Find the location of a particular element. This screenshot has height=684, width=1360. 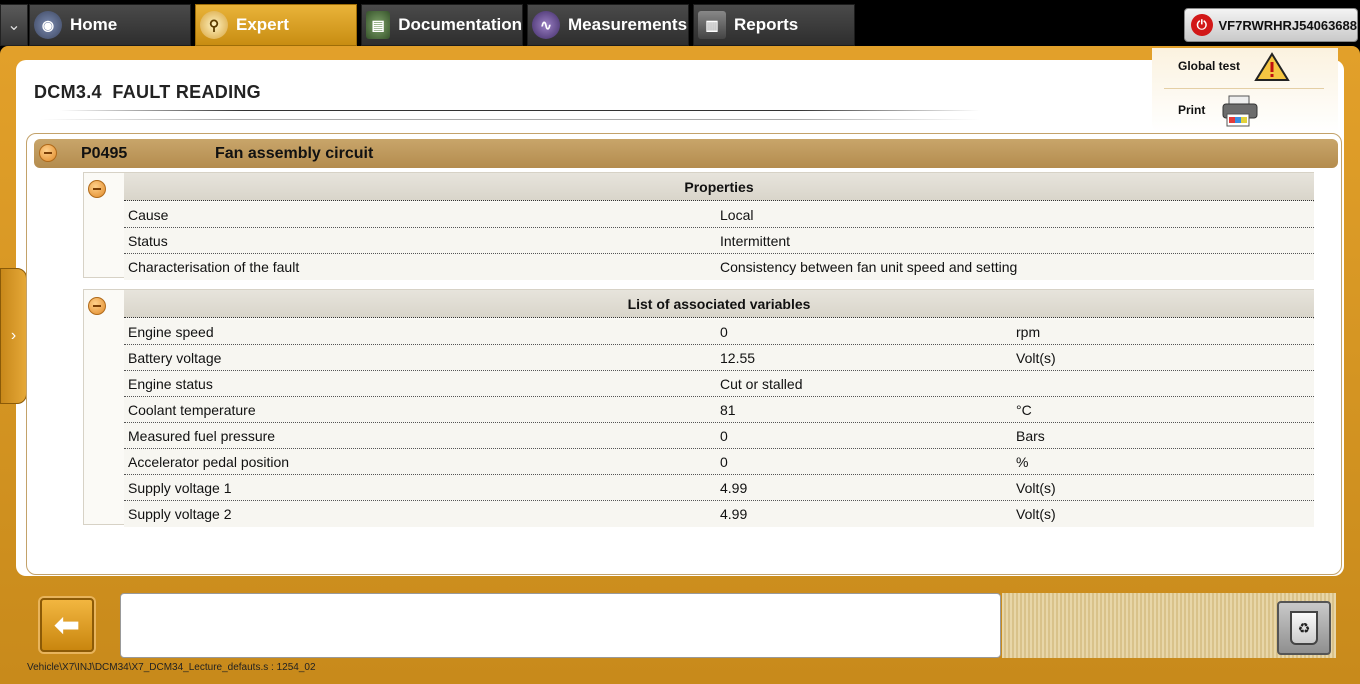

printer-icon is located at coordinates (1239, 110).